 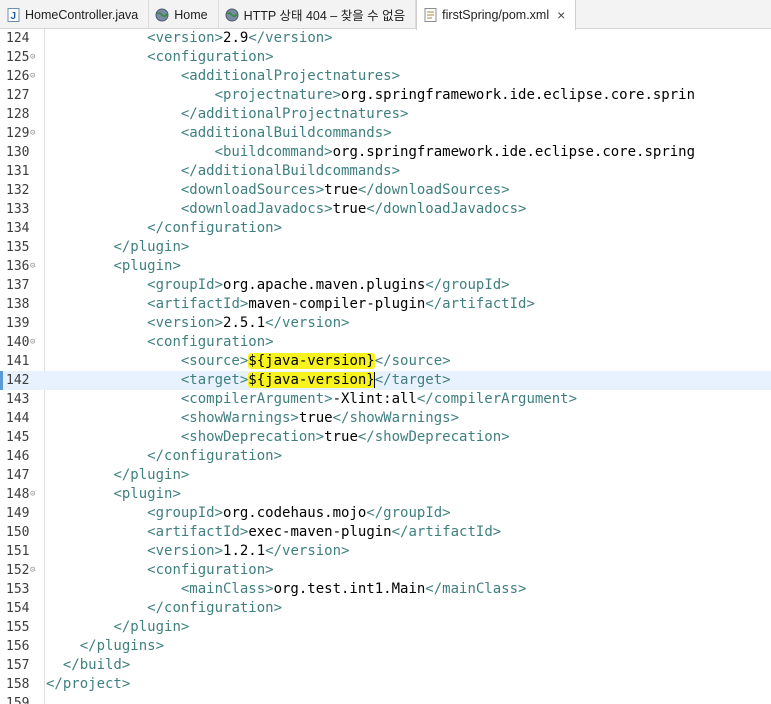 What do you see at coordinates (18, 171) in the screenshot?
I see `line-number: 131` at bounding box center [18, 171].